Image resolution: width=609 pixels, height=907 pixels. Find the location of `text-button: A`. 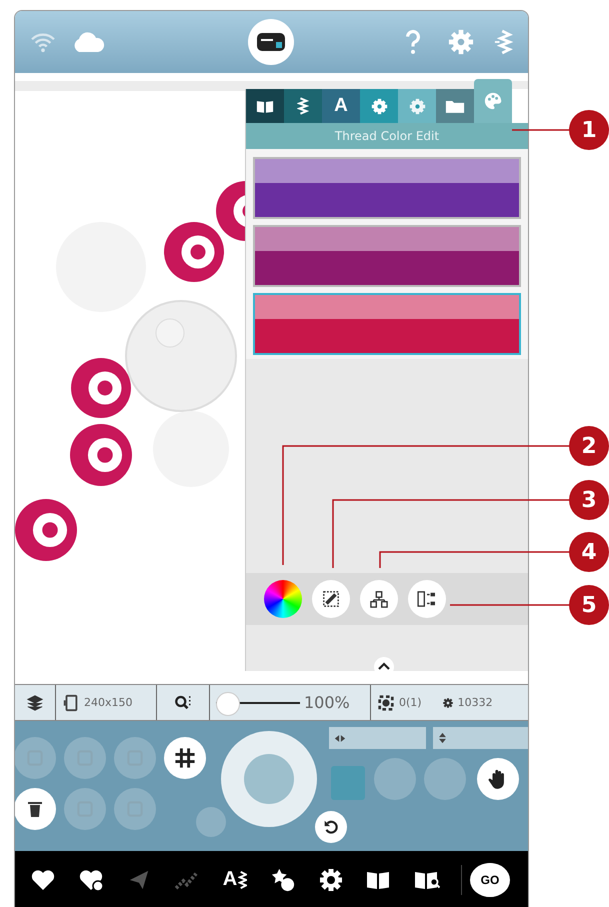

text-button: A is located at coordinates (235, 880).